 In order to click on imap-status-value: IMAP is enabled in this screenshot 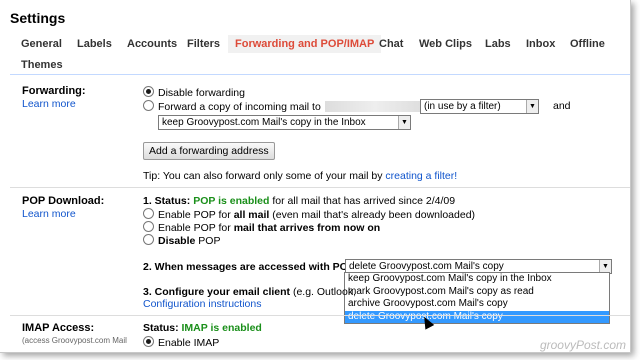, I will do `click(221, 328)`.